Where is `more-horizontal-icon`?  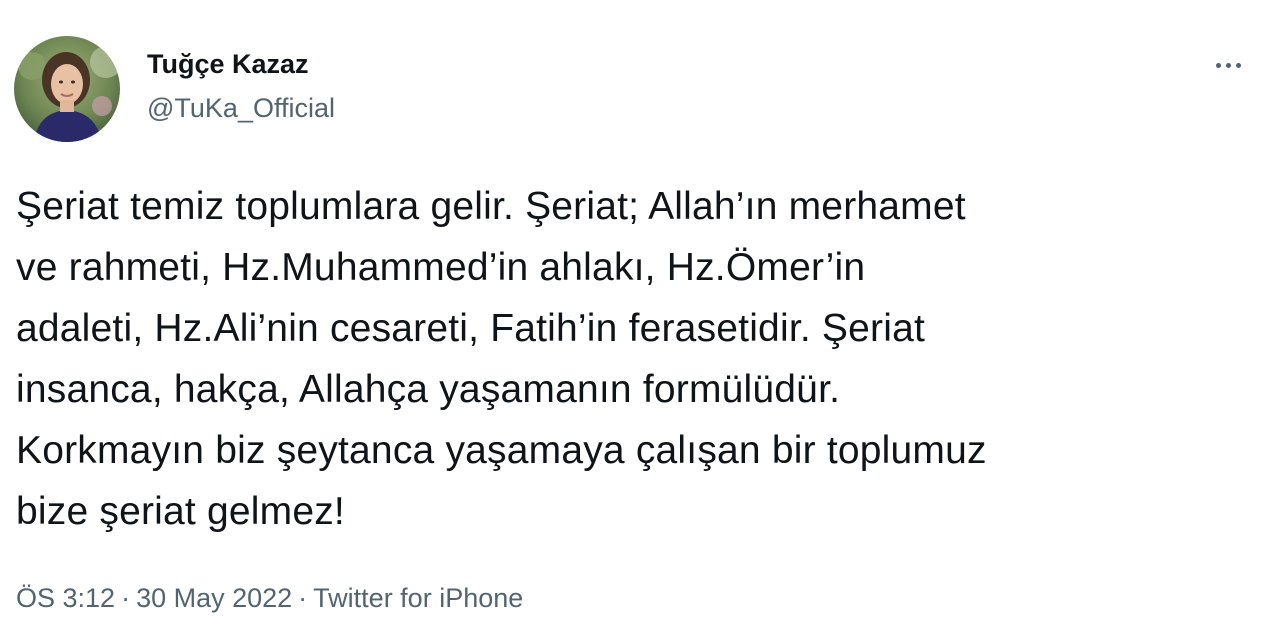
more-horizontal-icon is located at coordinates (1218, 65).